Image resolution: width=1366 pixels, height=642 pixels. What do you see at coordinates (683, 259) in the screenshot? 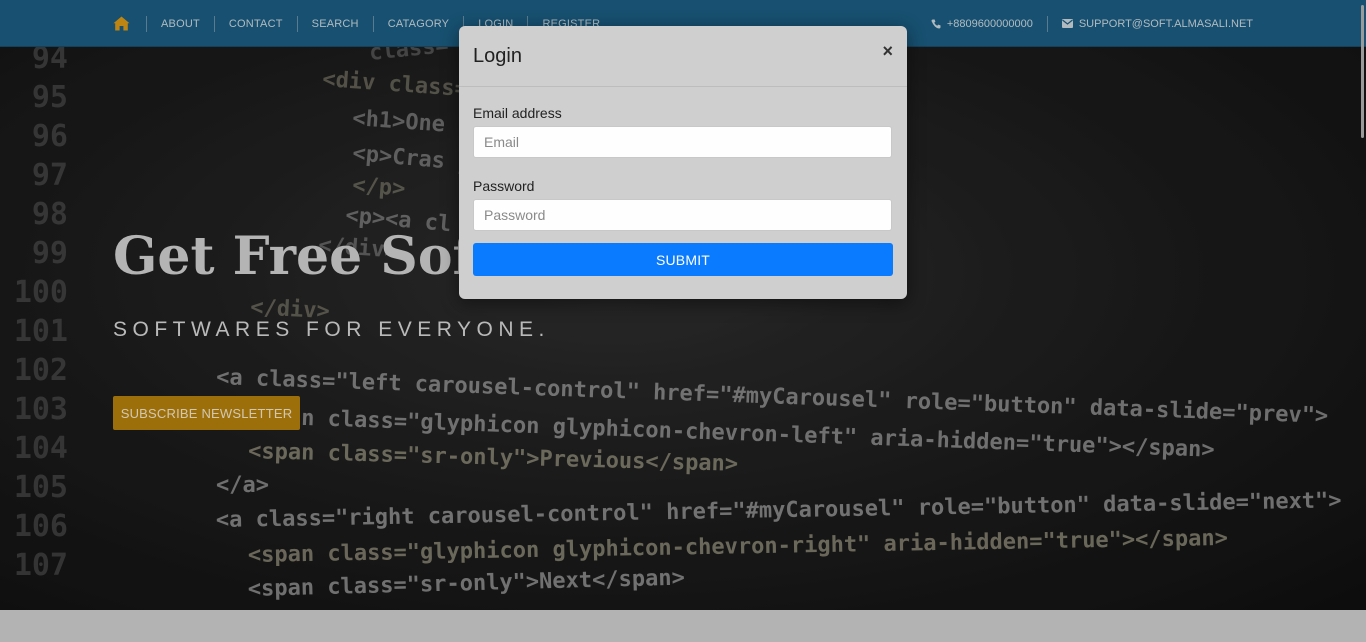
I see `submit-button: SUBMIT` at bounding box center [683, 259].